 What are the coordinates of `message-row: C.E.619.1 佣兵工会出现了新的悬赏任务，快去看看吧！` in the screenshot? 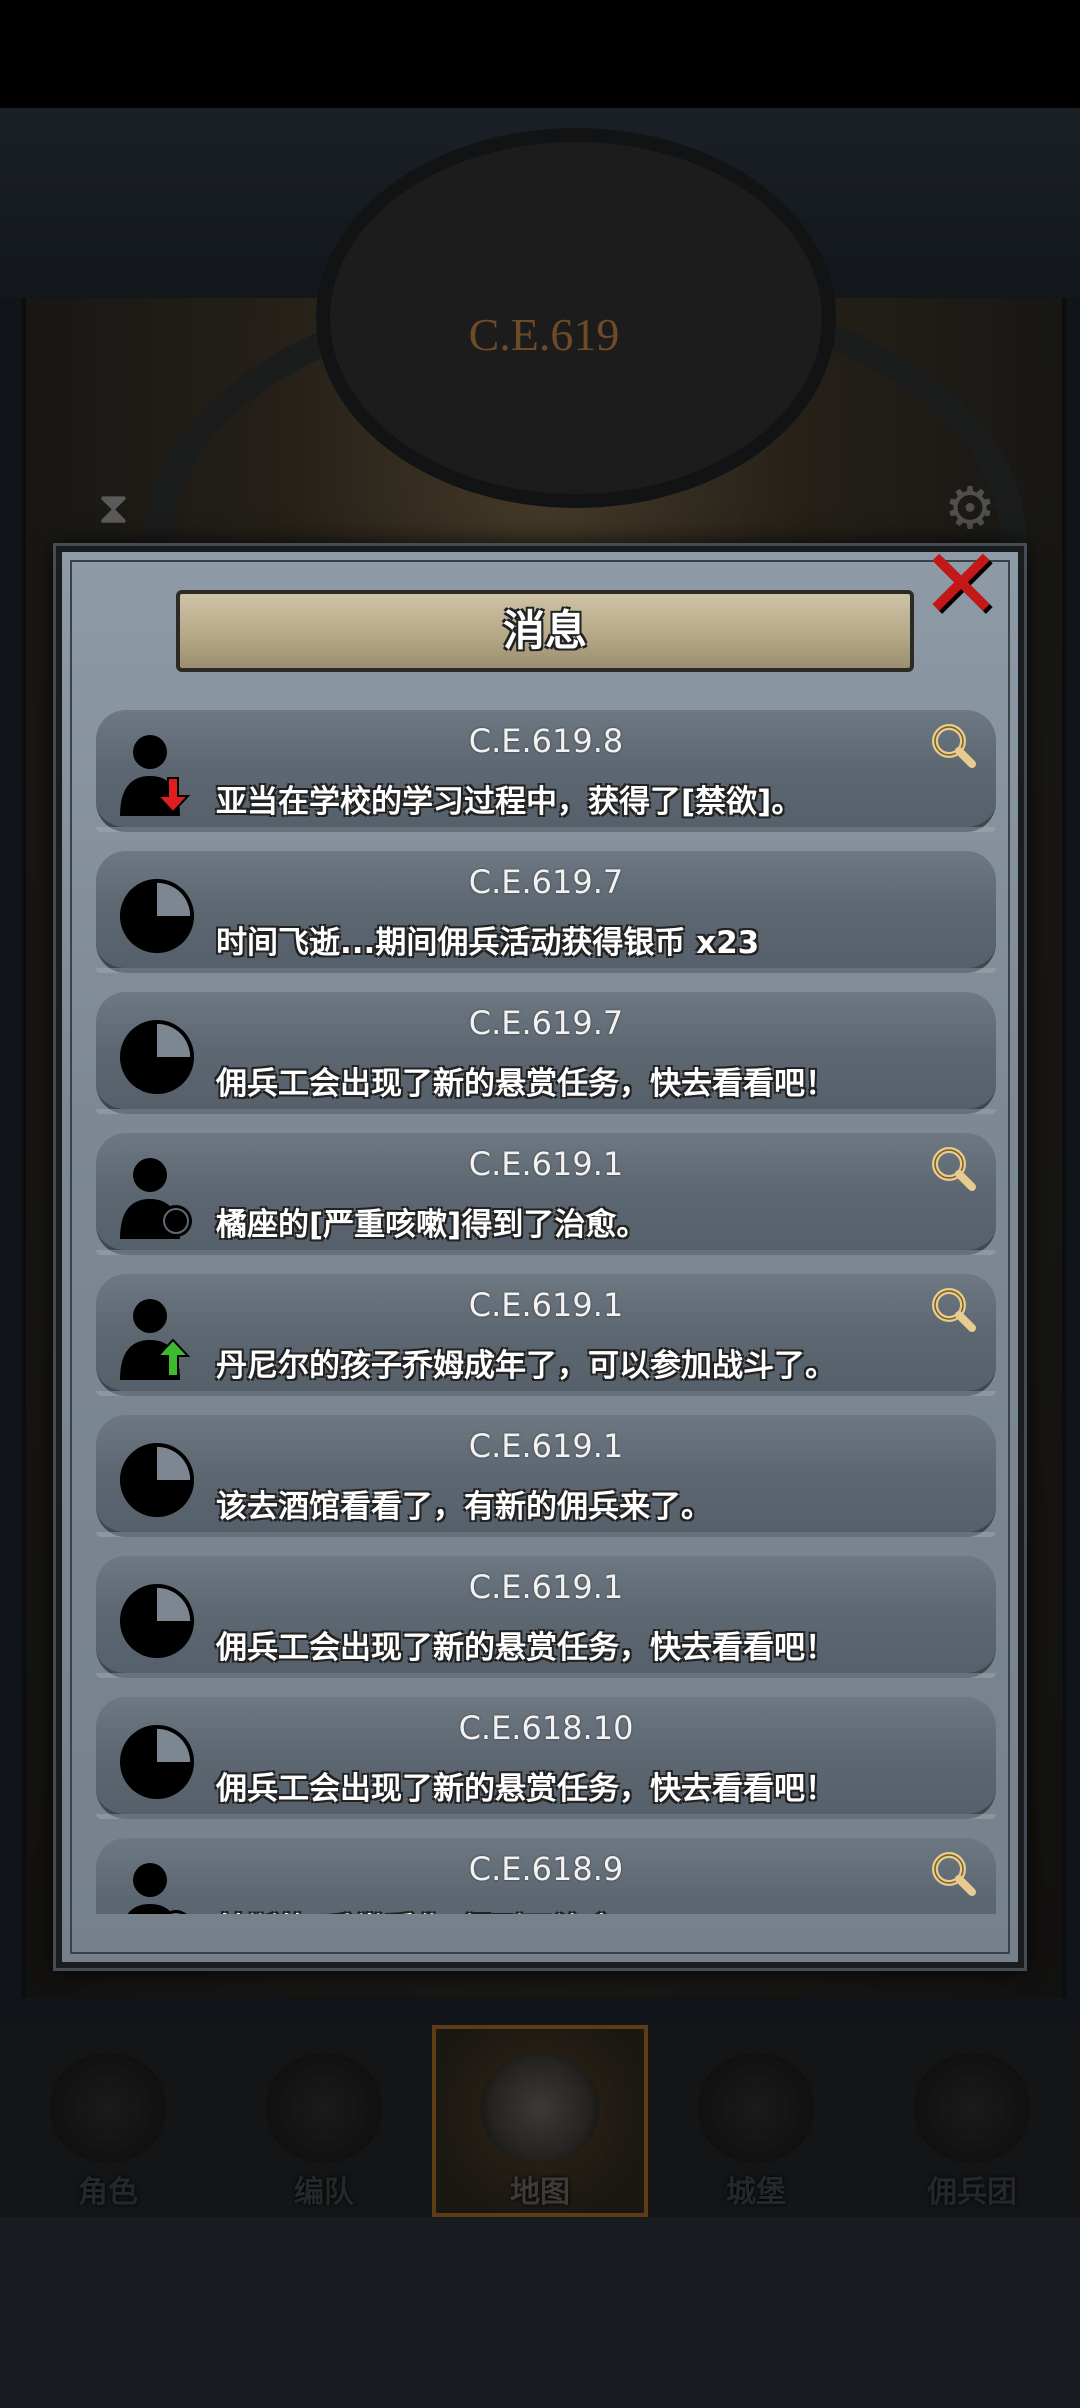 It's located at (546, 1617).